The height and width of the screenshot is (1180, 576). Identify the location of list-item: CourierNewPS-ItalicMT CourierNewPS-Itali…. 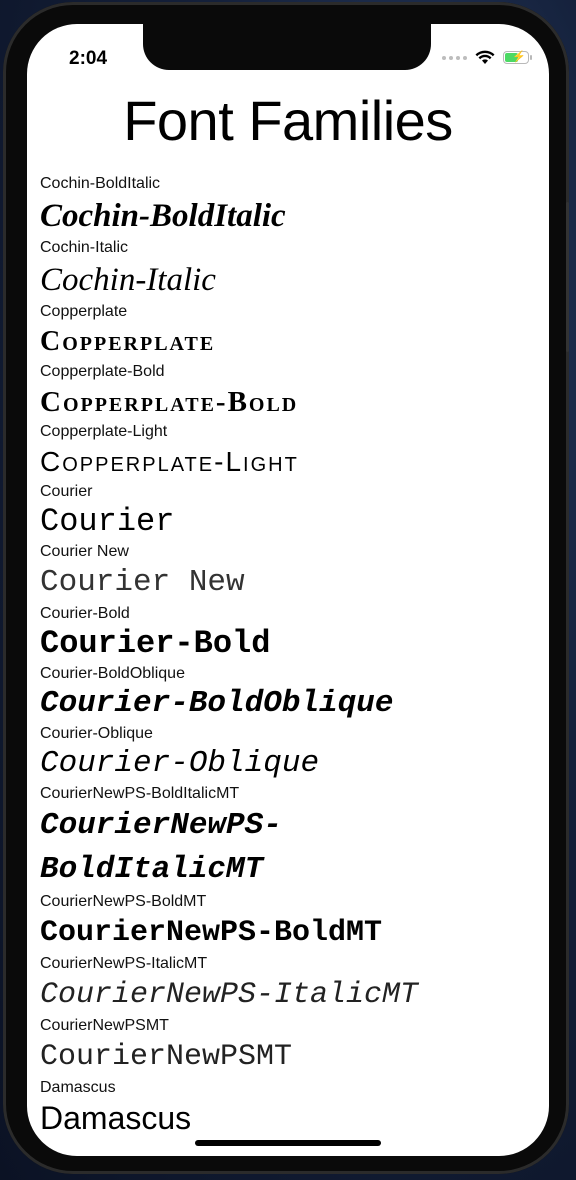
(294, 985).